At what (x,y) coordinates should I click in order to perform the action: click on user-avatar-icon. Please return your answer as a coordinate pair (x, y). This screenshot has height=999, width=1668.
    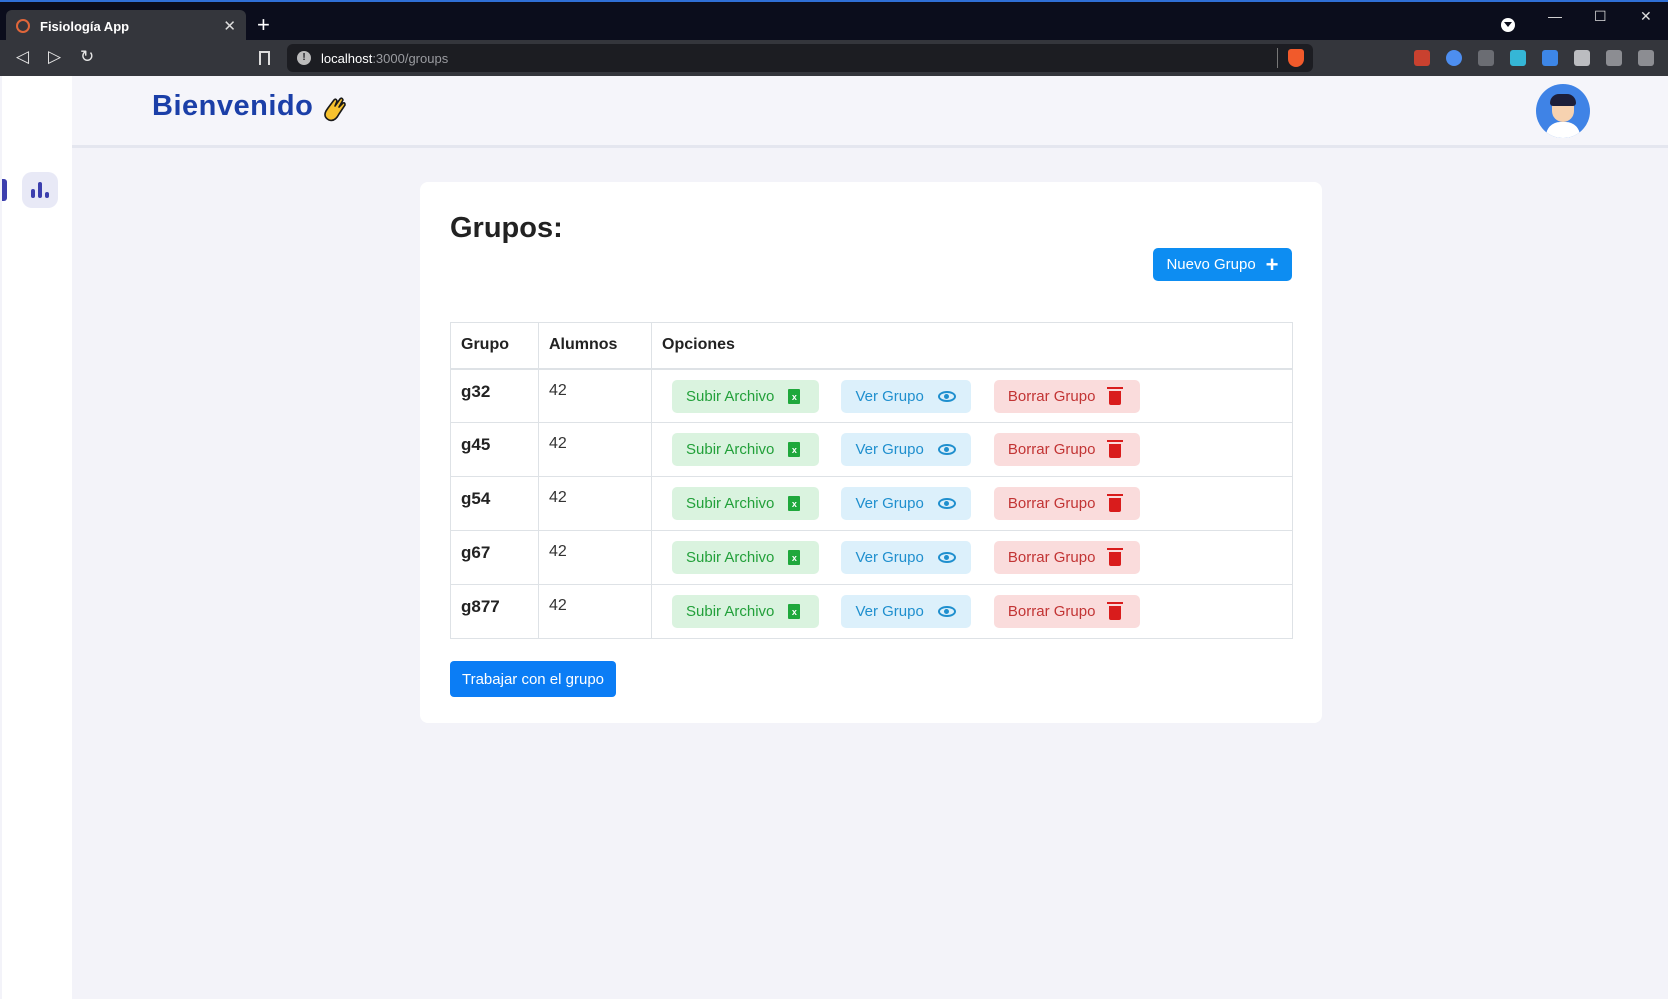
    Looking at the image, I should click on (1563, 111).